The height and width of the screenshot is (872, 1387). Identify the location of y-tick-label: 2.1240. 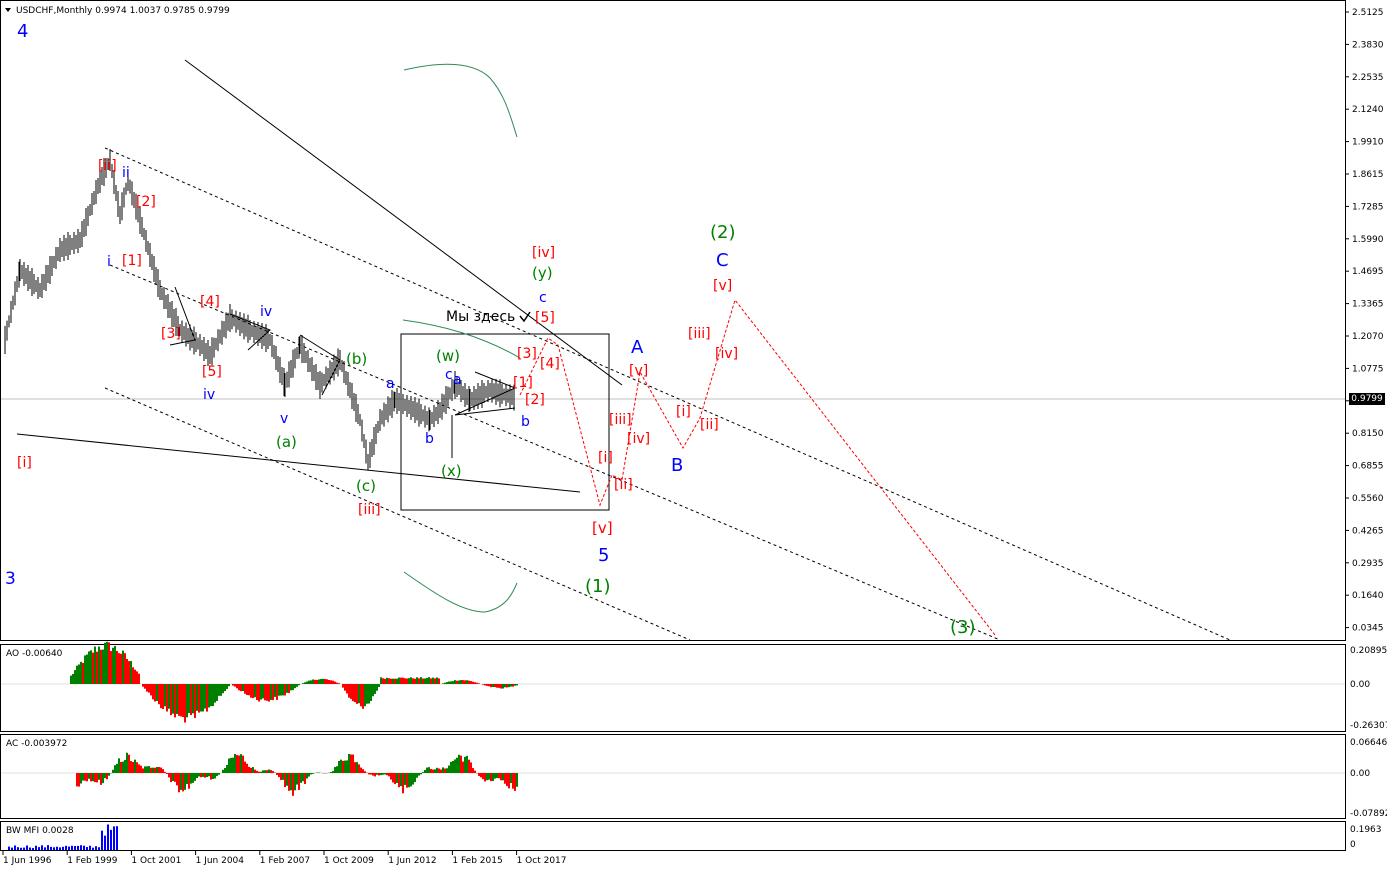
(1368, 110).